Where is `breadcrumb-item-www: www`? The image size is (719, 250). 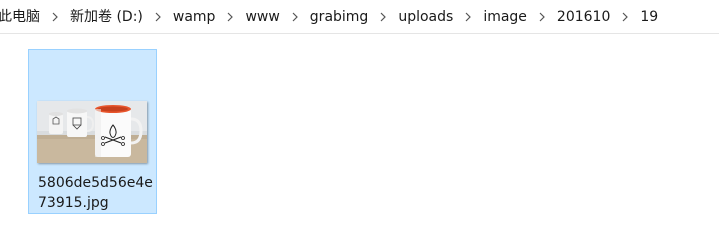 breadcrumb-item-www: www is located at coordinates (262, 16).